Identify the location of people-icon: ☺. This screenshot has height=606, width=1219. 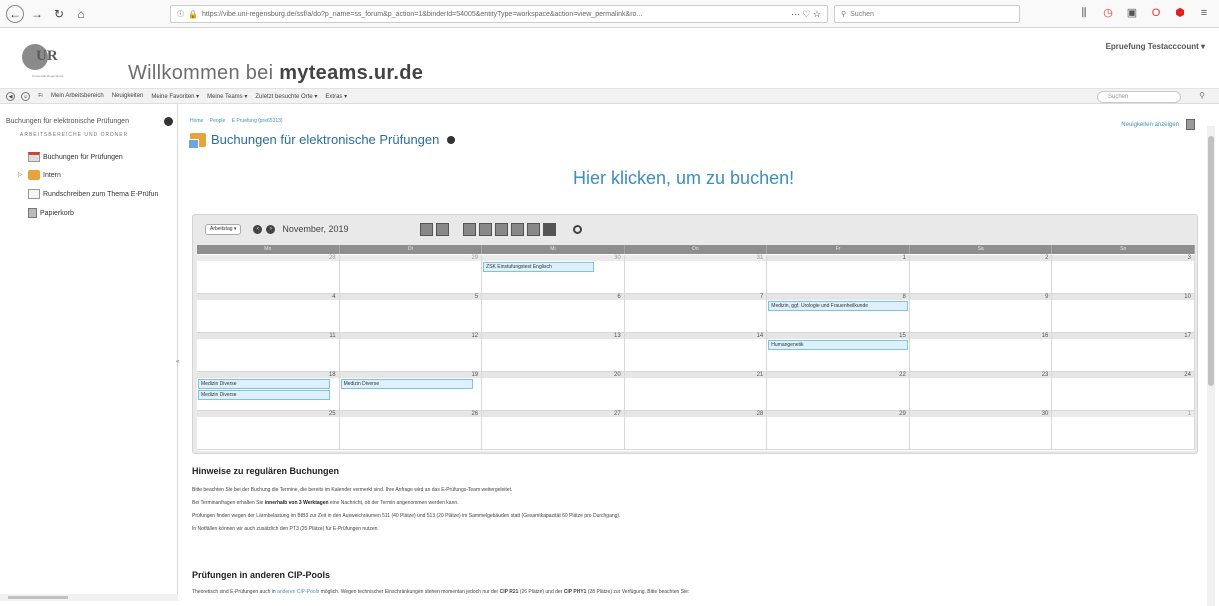
(25, 96).